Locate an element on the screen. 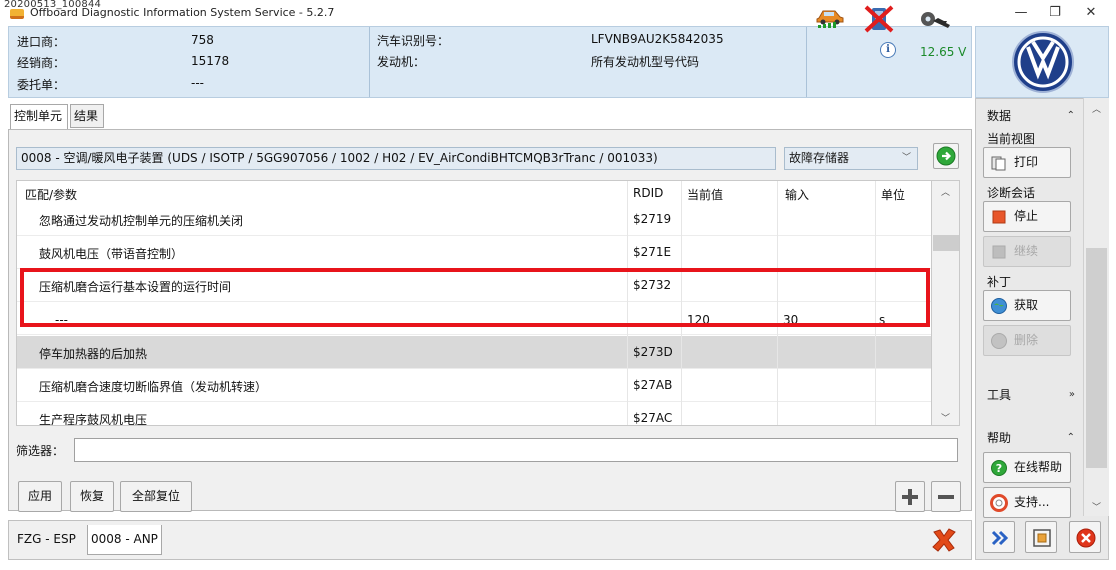  execute-button is located at coordinates (946, 156).